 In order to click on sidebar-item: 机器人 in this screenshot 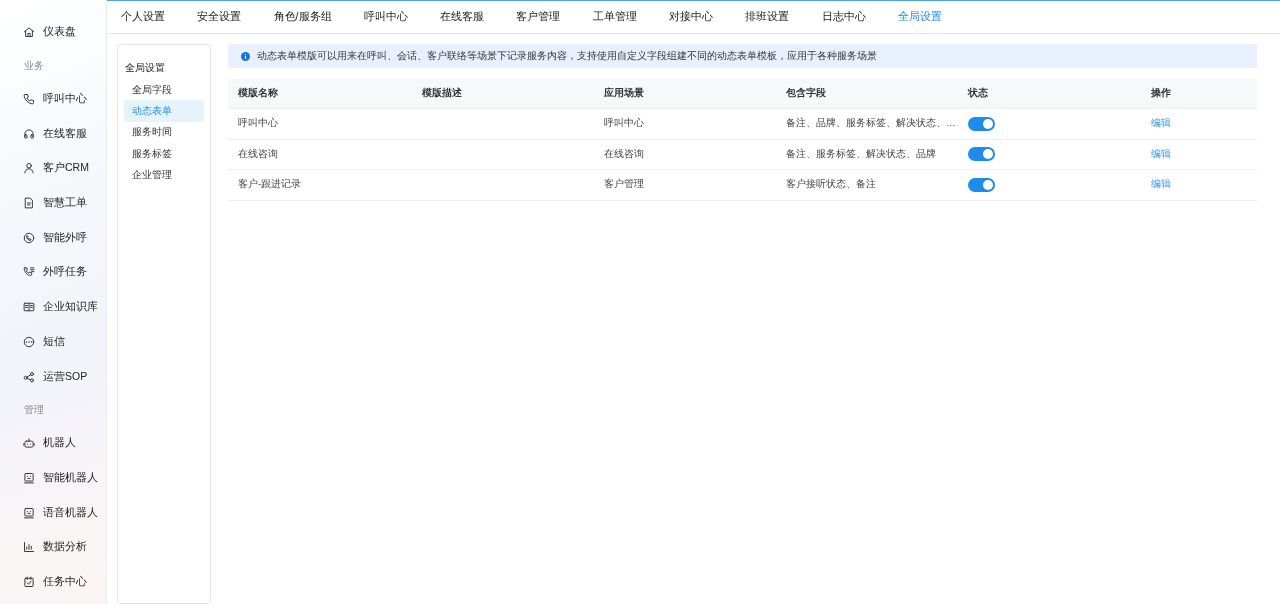, I will do `click(53, 443)`.